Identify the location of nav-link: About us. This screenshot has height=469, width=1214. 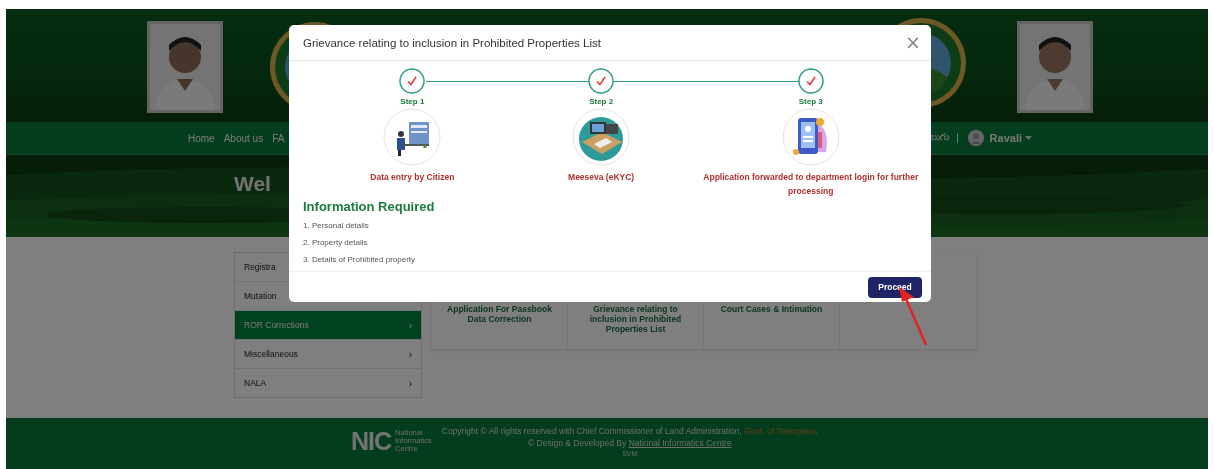
(243, 138).